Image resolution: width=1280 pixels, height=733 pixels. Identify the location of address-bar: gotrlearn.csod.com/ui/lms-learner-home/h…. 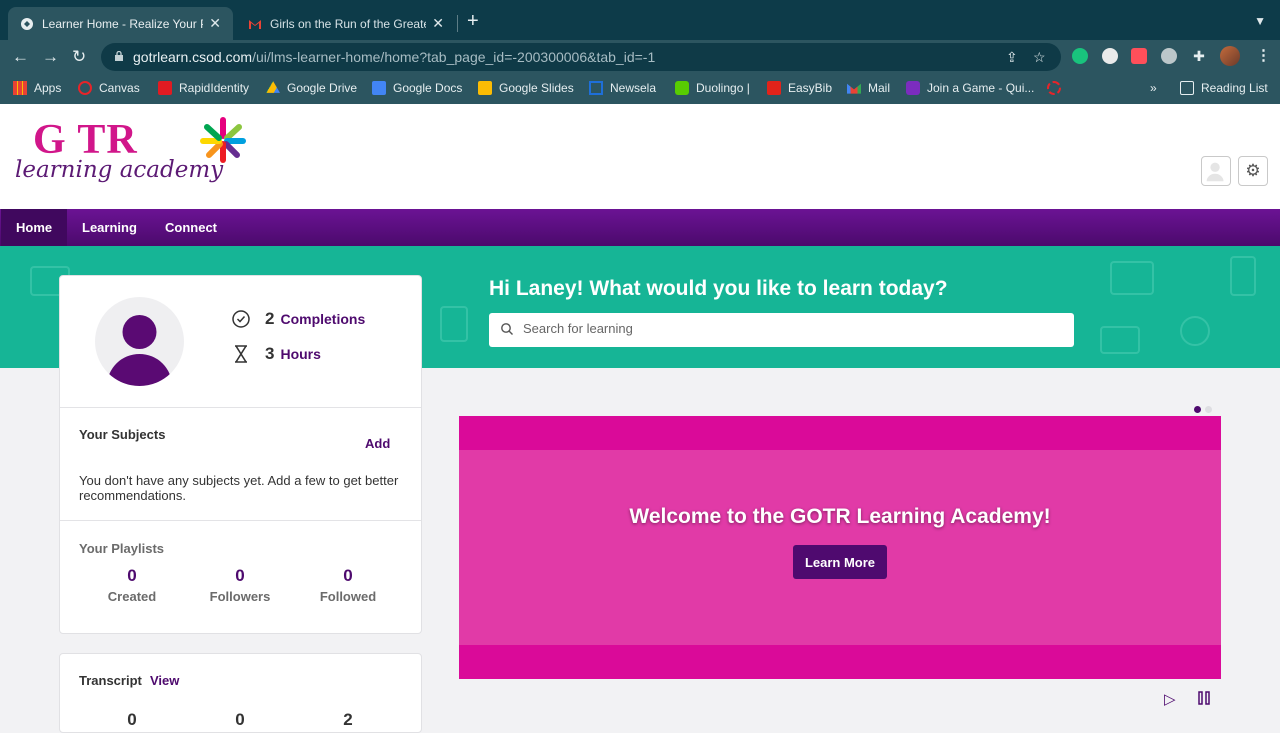
(581, 57).